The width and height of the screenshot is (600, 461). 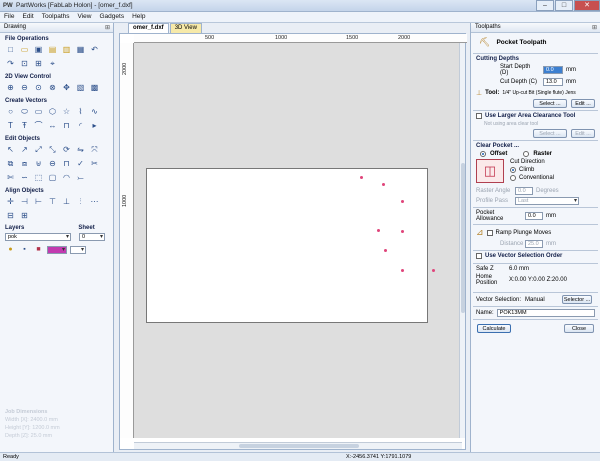 What do you see at coordinates (112, 17) in the screenshot?
I see `menu-gadgets: Gadgets` at bounding box center [112, 17].